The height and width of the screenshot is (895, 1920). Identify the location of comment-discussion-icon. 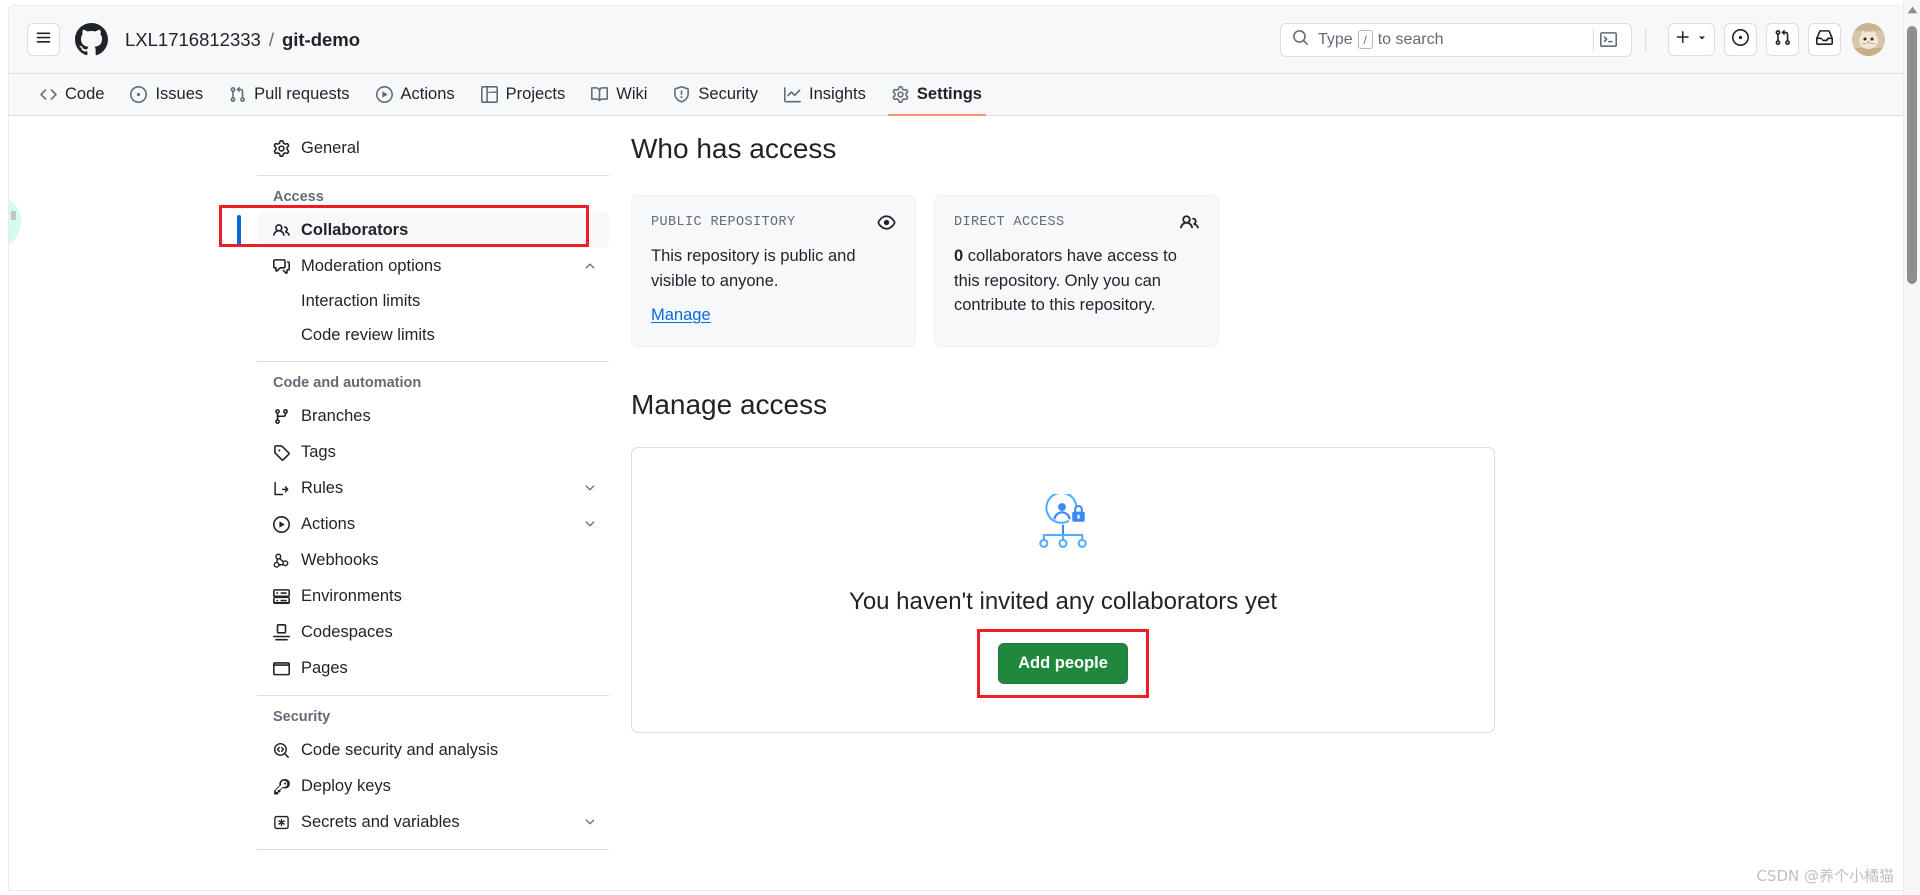
(281, 266).